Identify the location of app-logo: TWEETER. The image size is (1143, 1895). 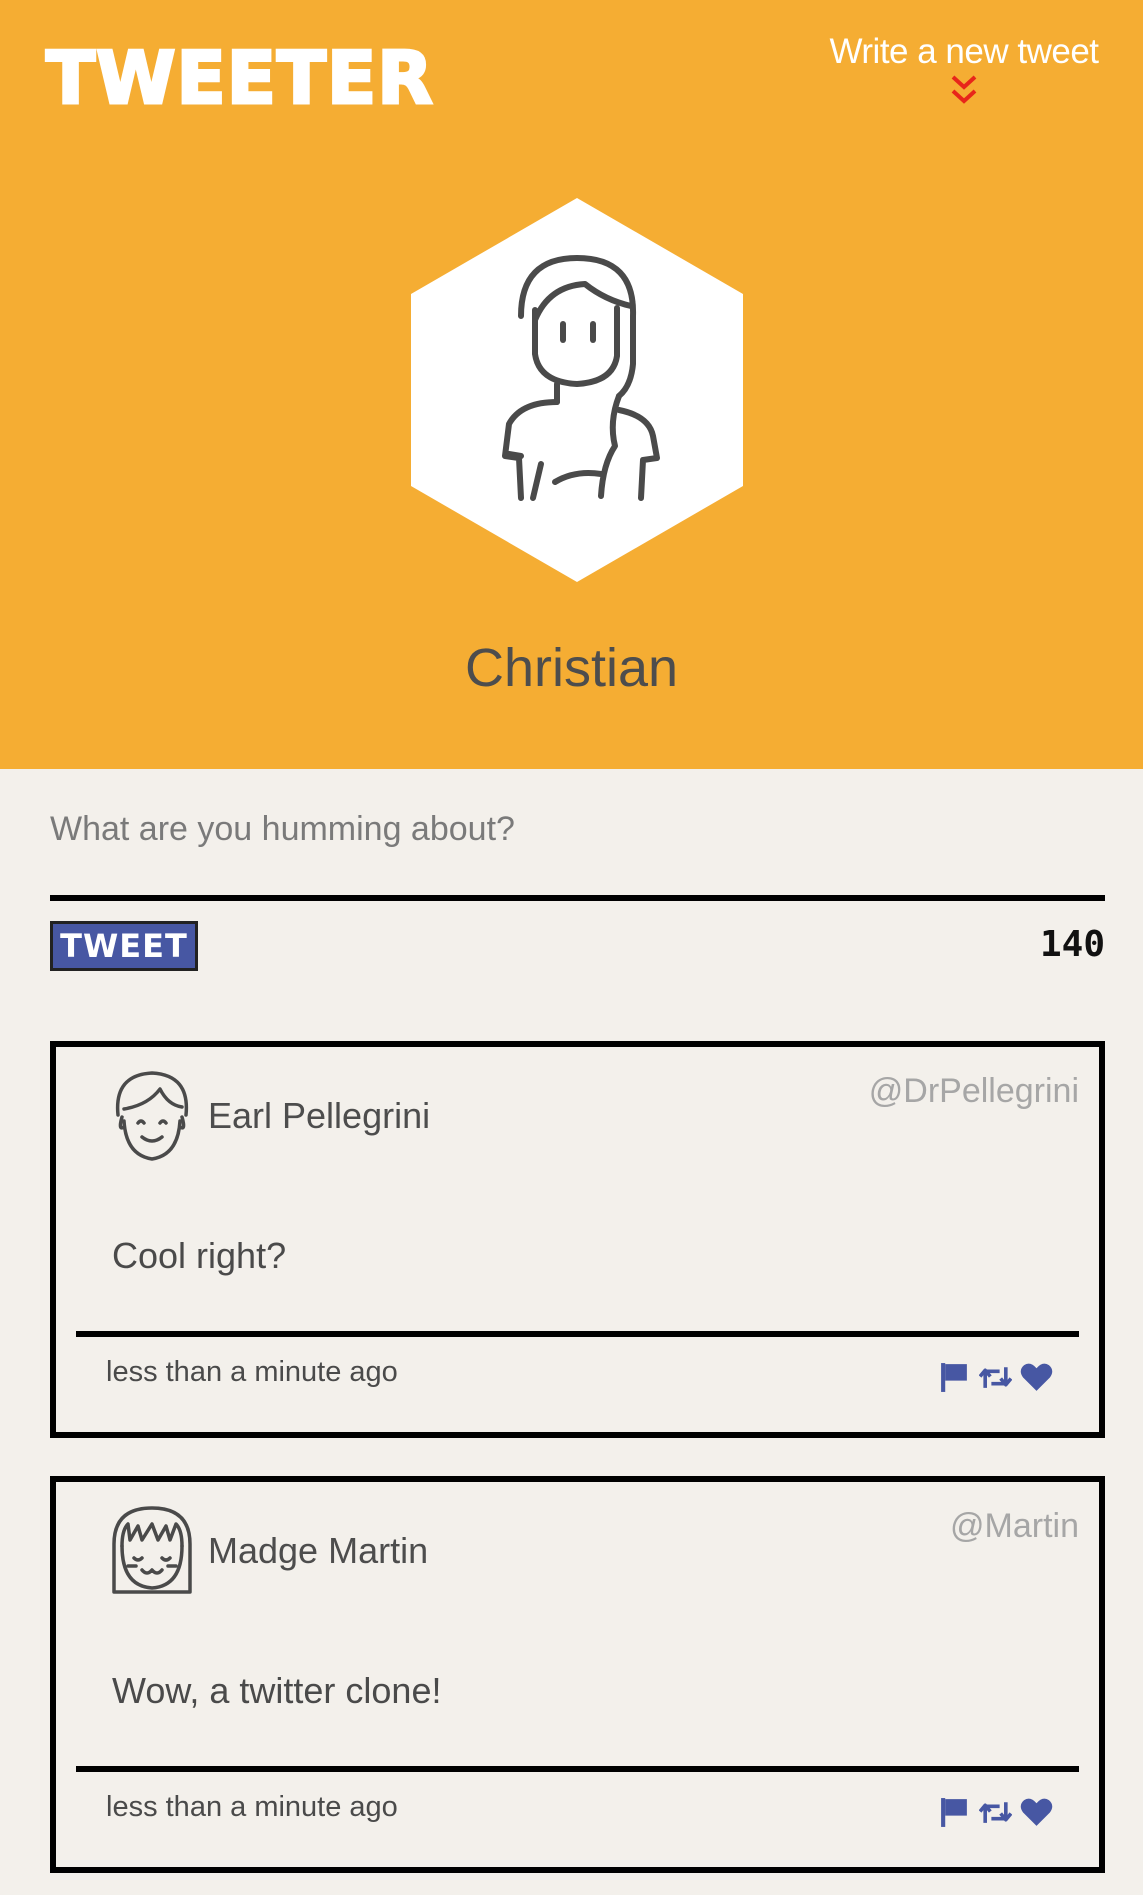
(240, 78).